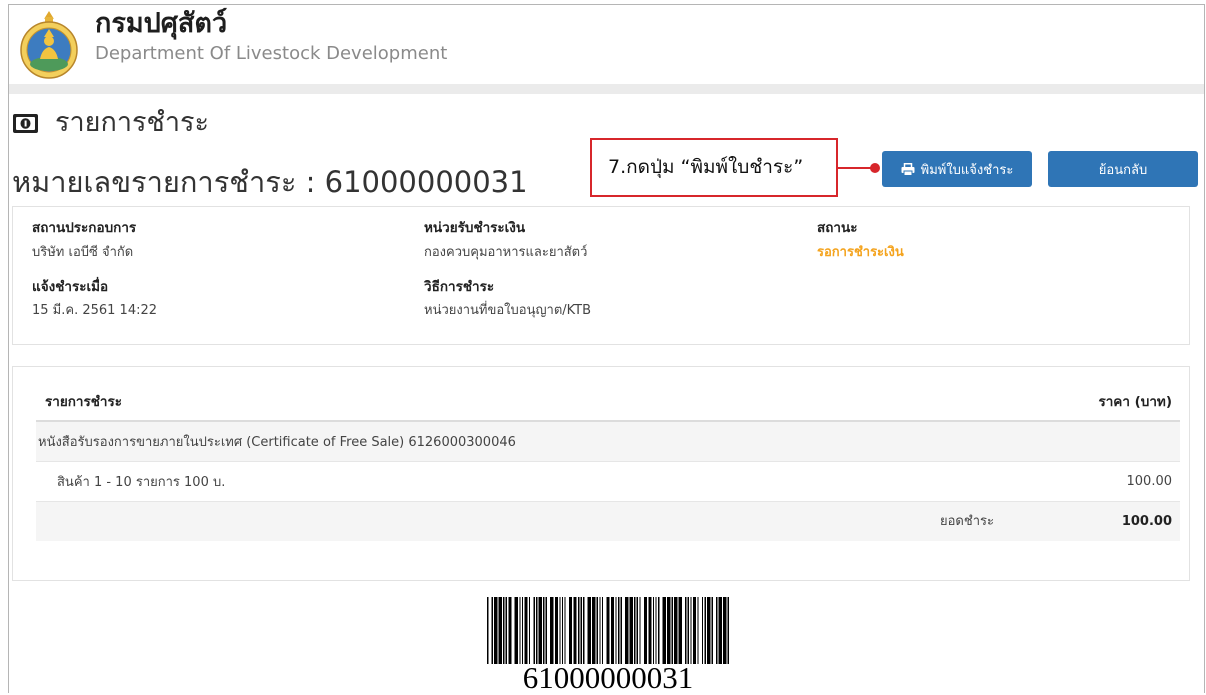 The image size is (1206, 695). Describe the element at coordinates (837, 228) in the screenshot. I see `status-label: สถานะ` at that location.